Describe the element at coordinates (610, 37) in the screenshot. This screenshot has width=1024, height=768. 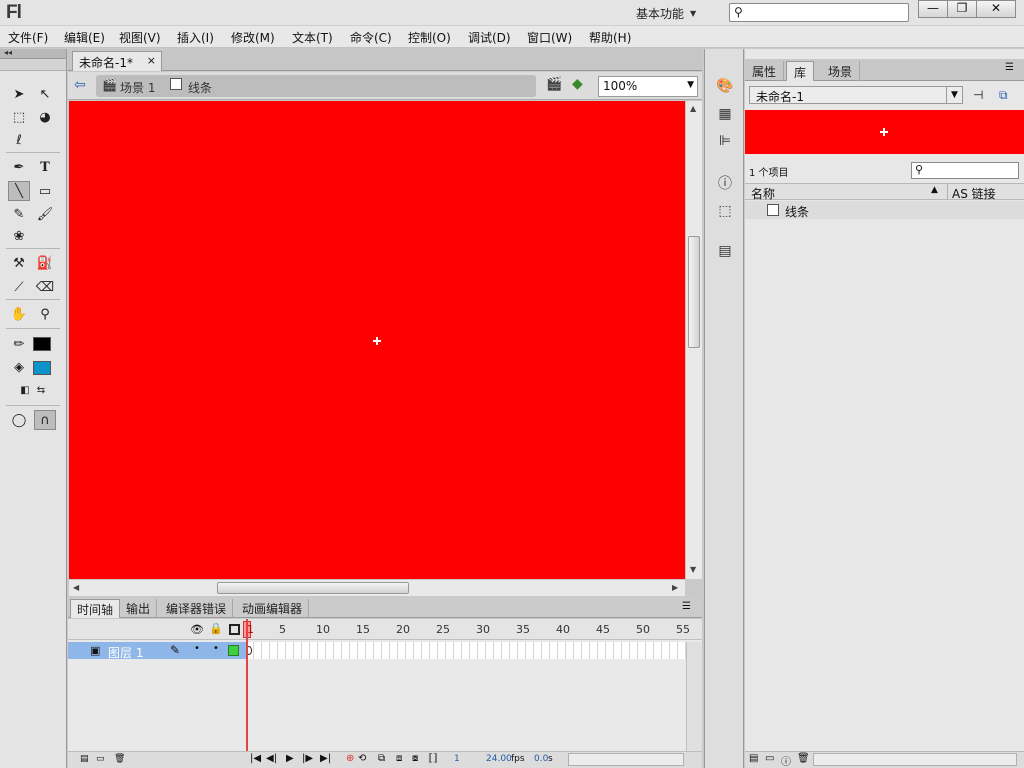
I see `menu-help: 帮助(H)` at that location.